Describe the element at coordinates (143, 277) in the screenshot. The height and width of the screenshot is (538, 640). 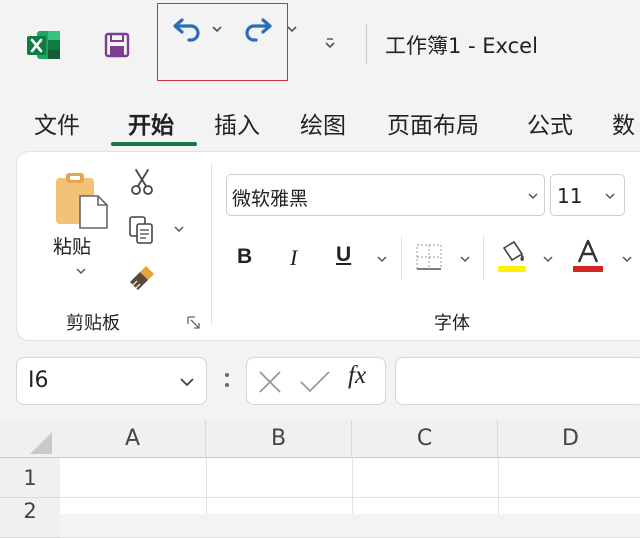
I see `format-painter-icon` at that location.